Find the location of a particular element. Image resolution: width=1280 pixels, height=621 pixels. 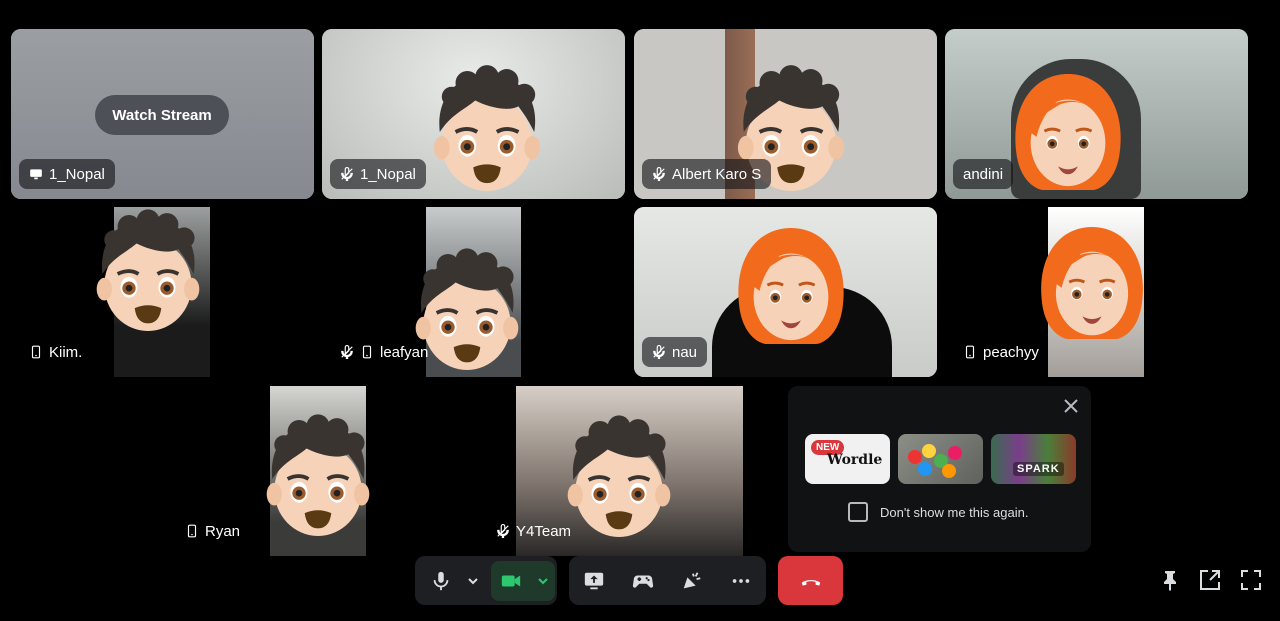

game-card-wordle: NEW Wordle is located at coordinates (847, 459).